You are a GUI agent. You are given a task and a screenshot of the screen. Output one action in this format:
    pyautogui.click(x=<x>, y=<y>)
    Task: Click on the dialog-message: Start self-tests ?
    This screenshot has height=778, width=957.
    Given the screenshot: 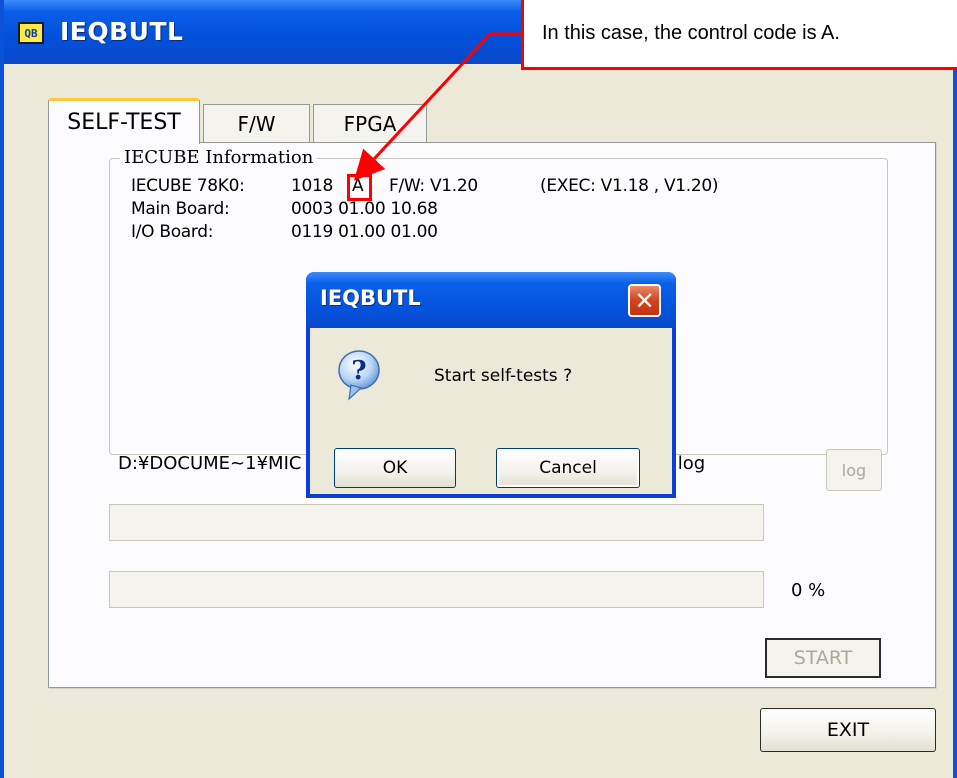 What is the action you would take?
    pyautogui.click(x=503, y=376)
    